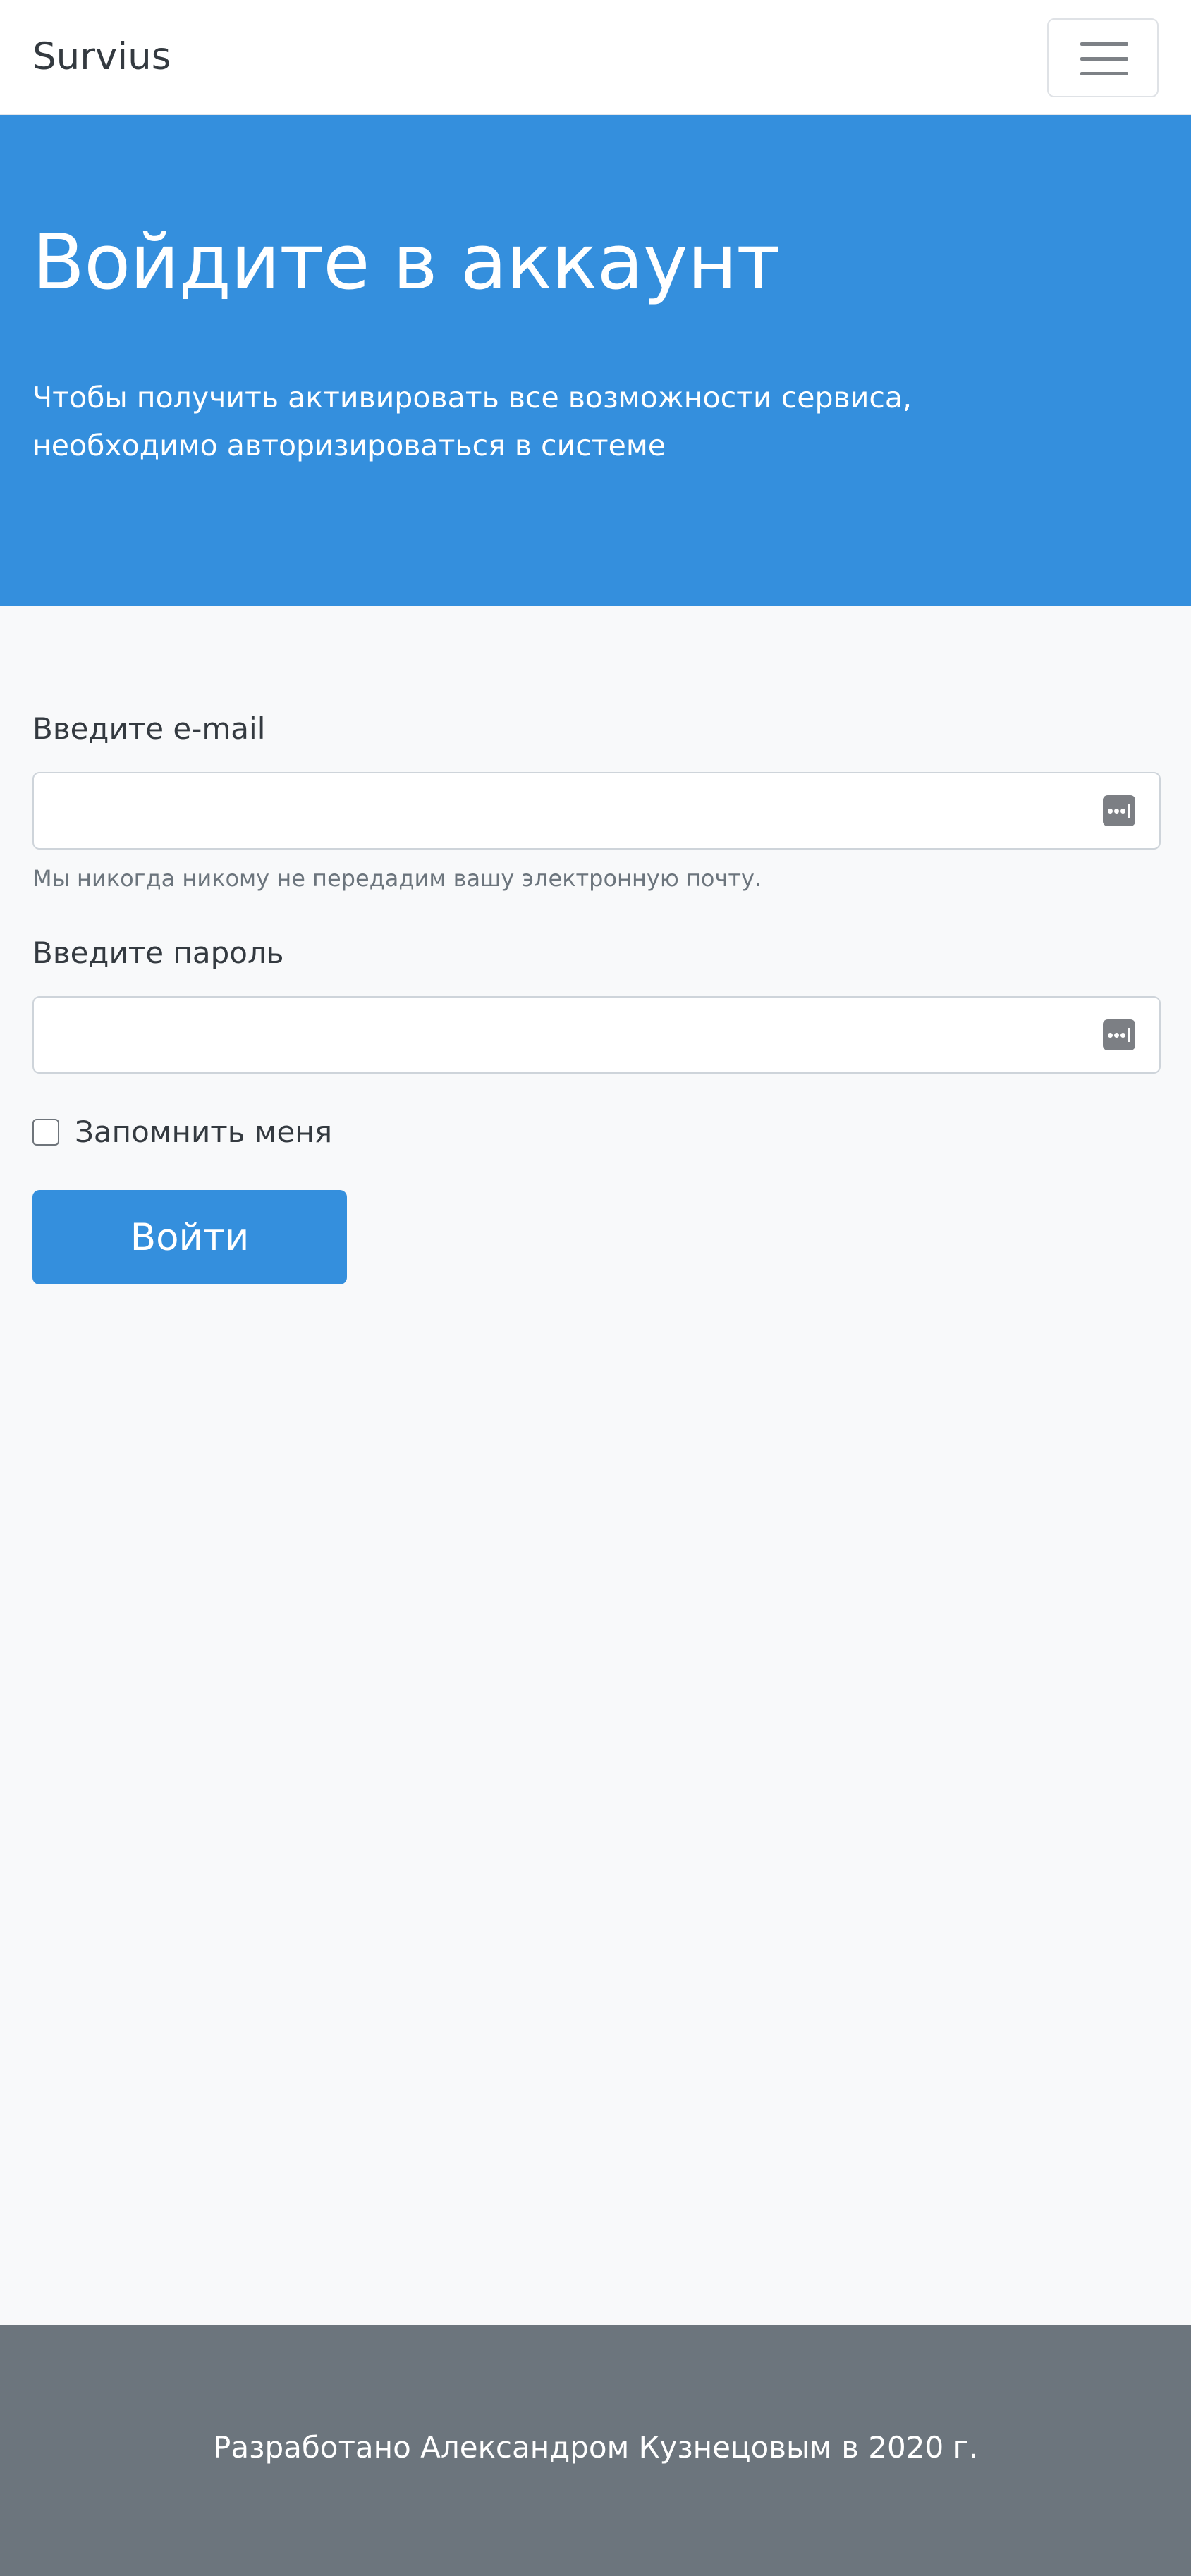  Describe the element at coordinates (149, 728) in the screenshot. I see `email-label: Введите e-mail` at that location.